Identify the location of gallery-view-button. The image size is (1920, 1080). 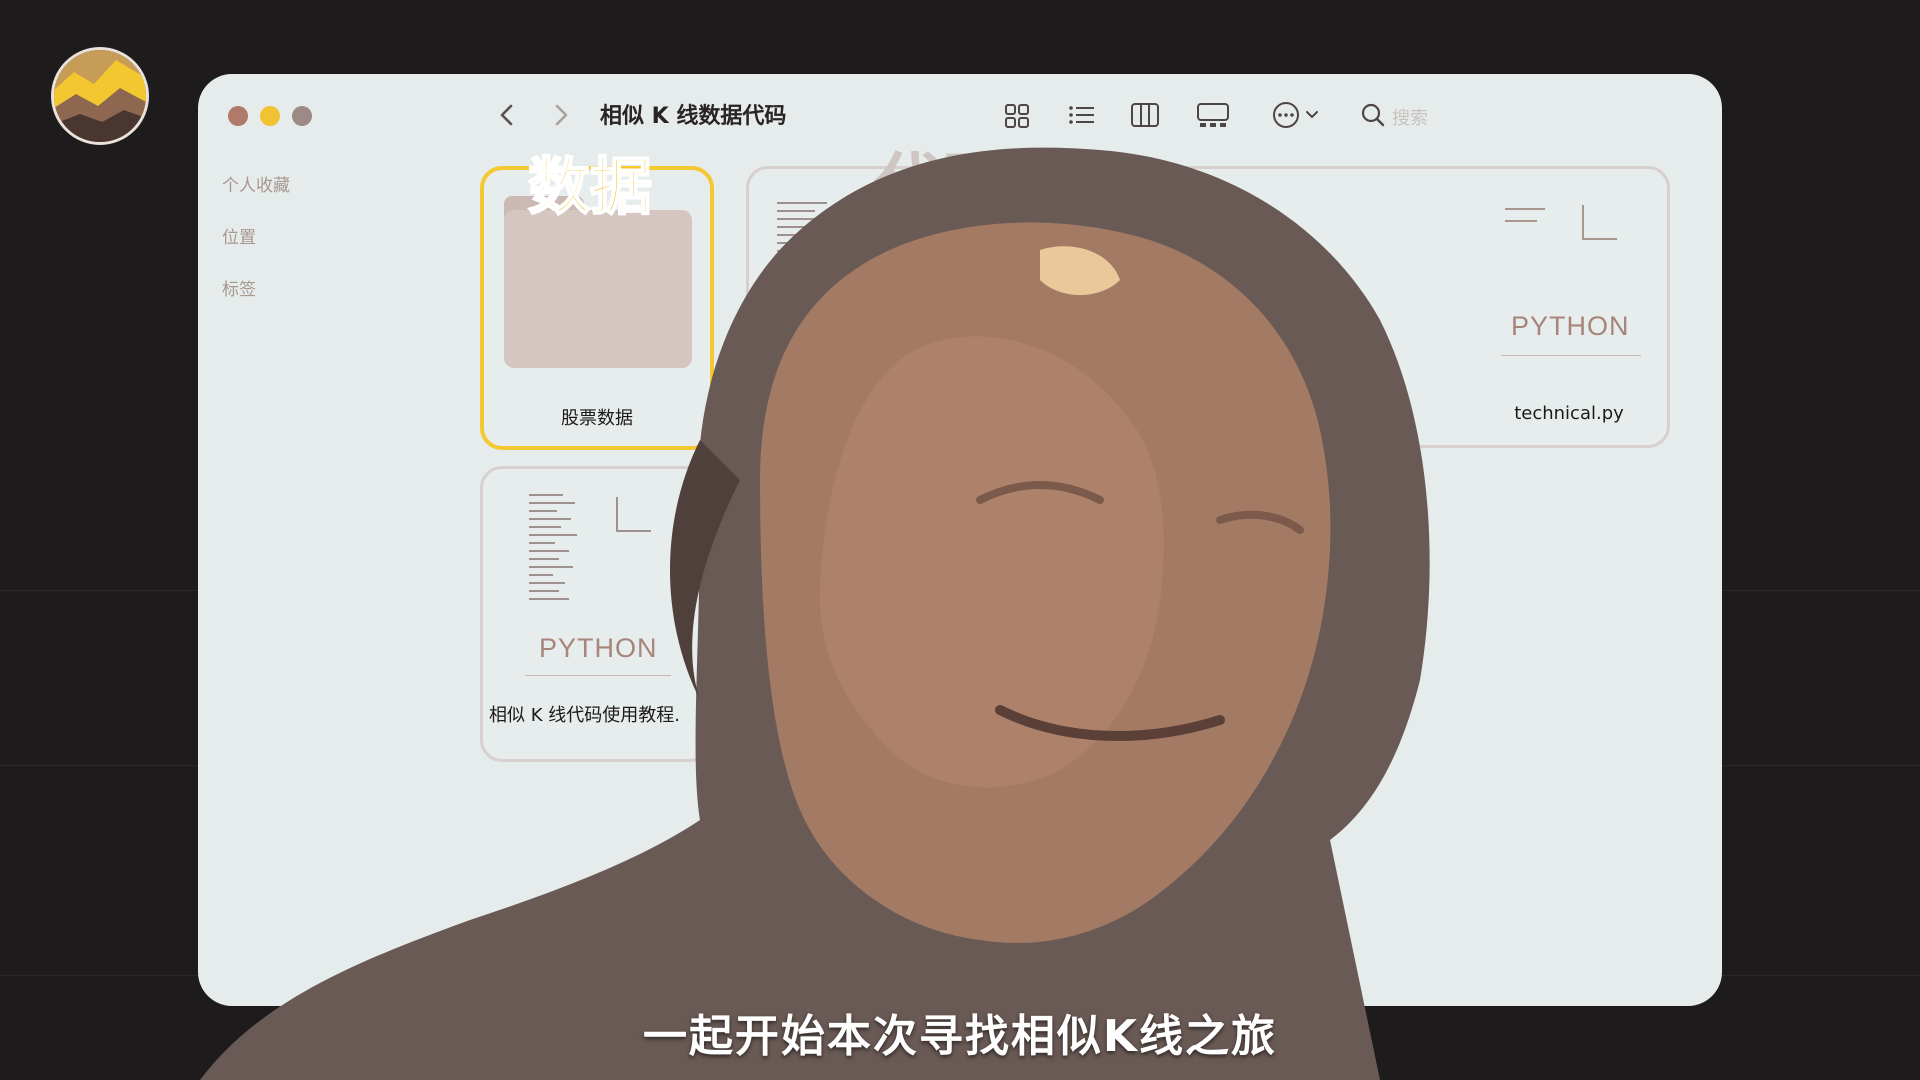
(1213, 115).